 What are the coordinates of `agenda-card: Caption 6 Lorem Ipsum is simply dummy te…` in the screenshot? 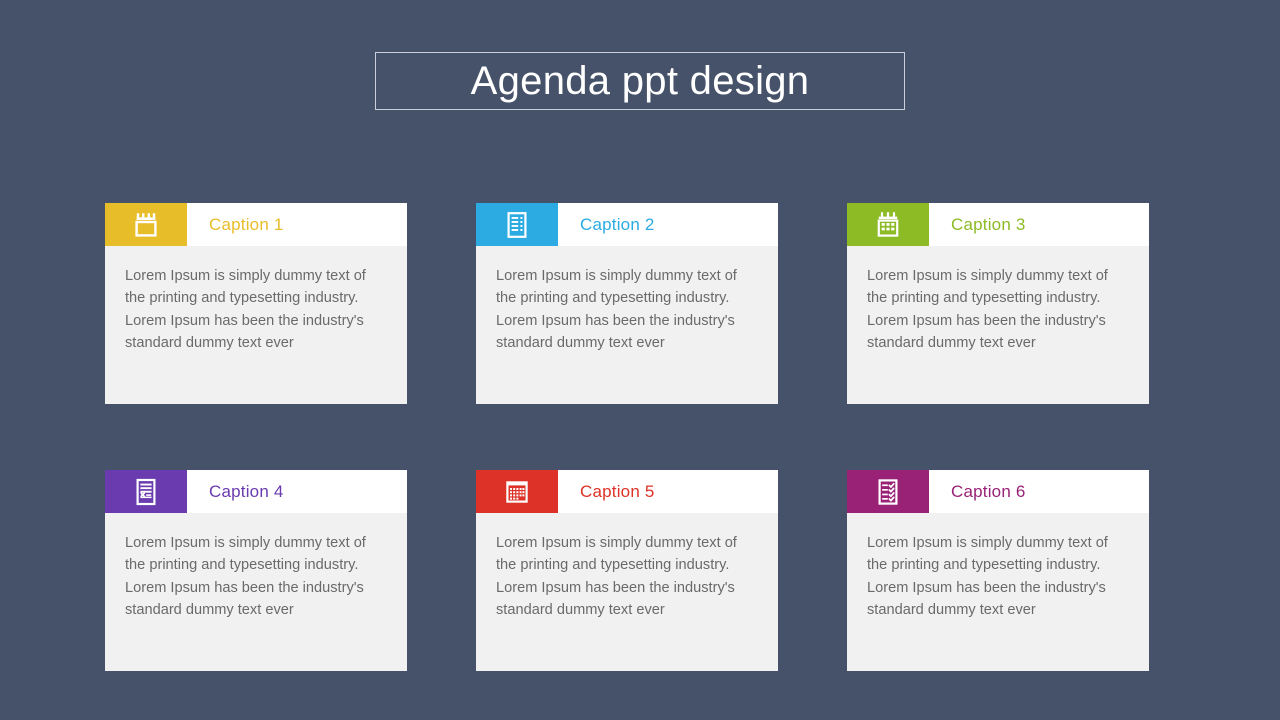 It's located at (998, 570).